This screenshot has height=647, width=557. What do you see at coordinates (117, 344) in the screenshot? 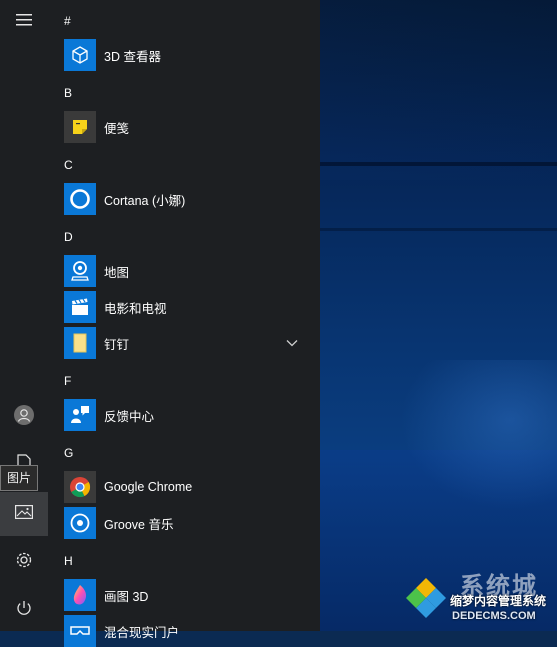
I see `app-label: 钉钉` at bounding box center [117, 344].